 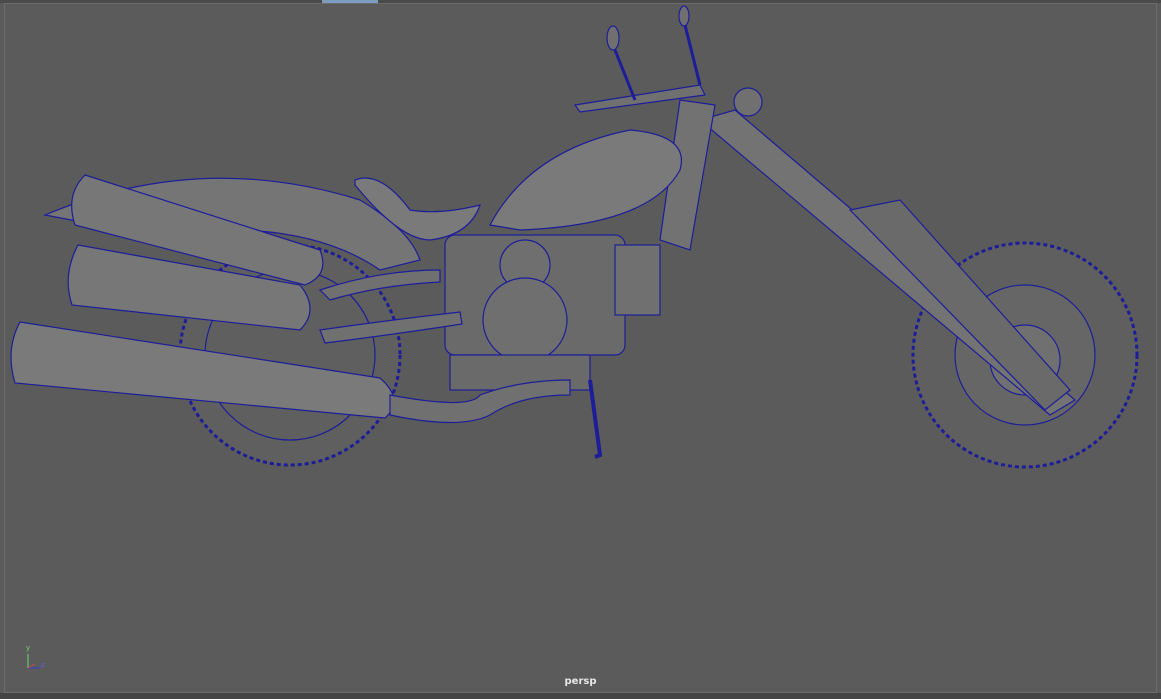 What do you see at coordinates (748, 102) in the screenshot?
I see `headlight` at bounding box center [748, 102].